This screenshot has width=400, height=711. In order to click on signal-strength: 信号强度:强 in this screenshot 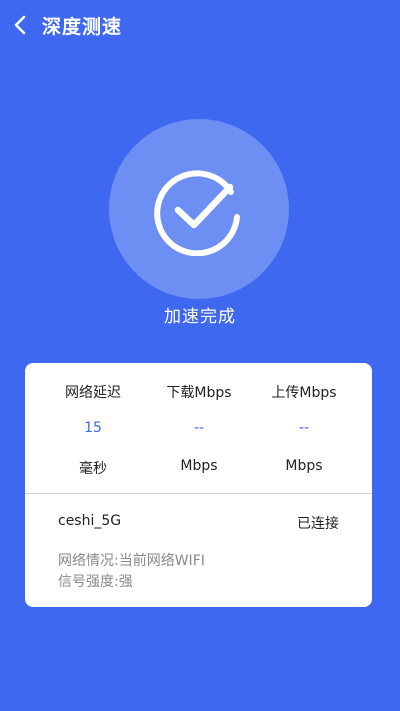, I will do `click(95, 582)`.